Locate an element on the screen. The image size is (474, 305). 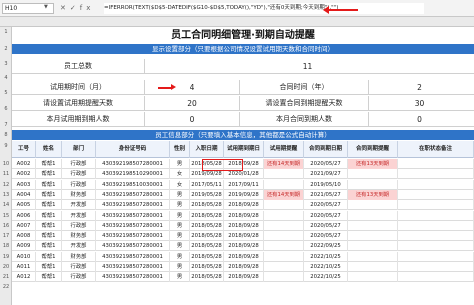
contract-value: 2 is located at coordinates (419, 87).